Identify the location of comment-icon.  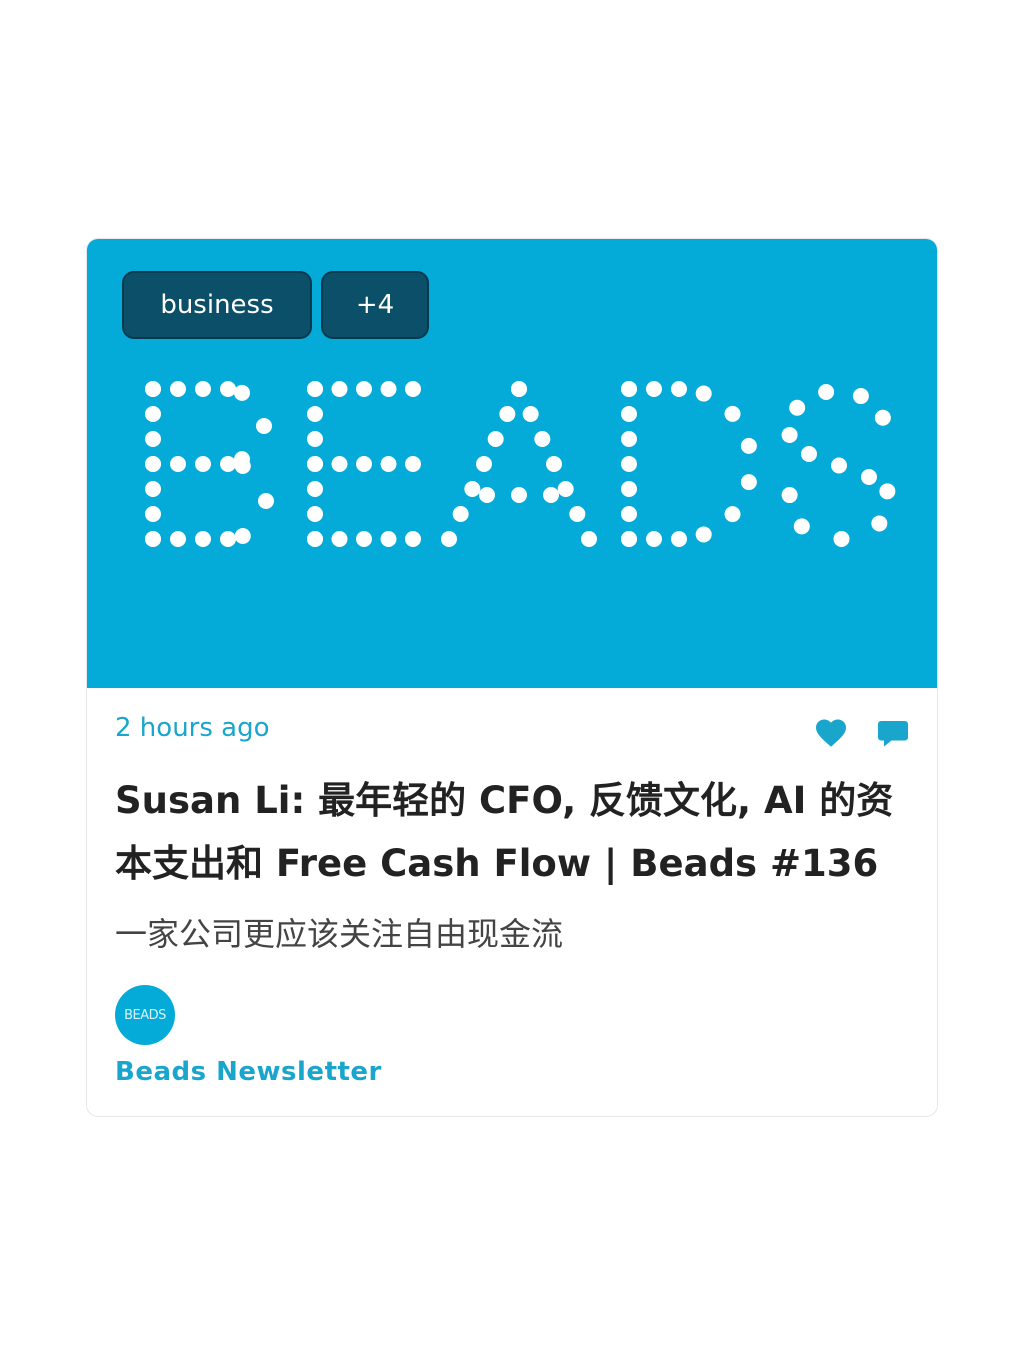
(893, 733).